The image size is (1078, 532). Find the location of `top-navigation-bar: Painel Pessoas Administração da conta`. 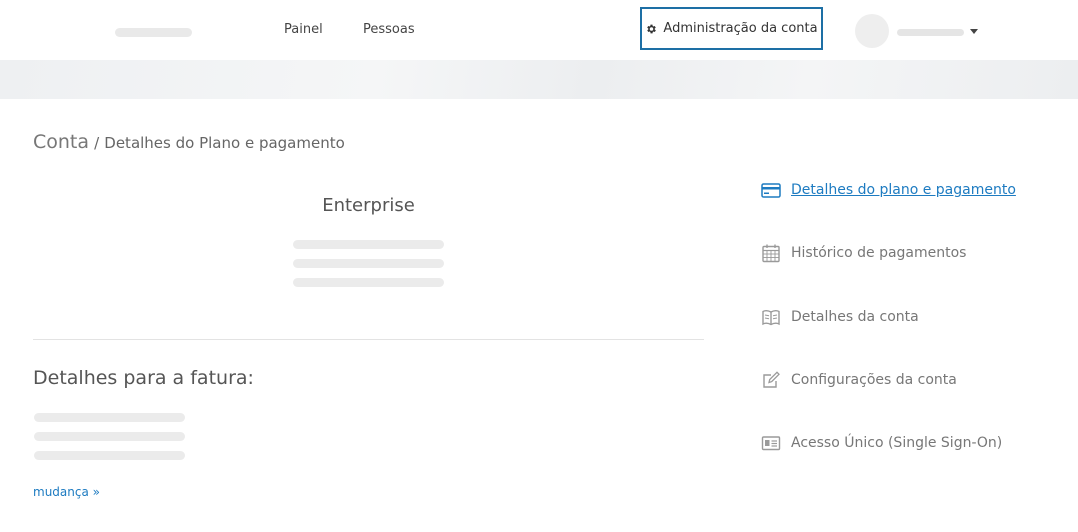

top-navigation-bar: Painel Pessoas Administração da conta is located at coordinates (539, 30).